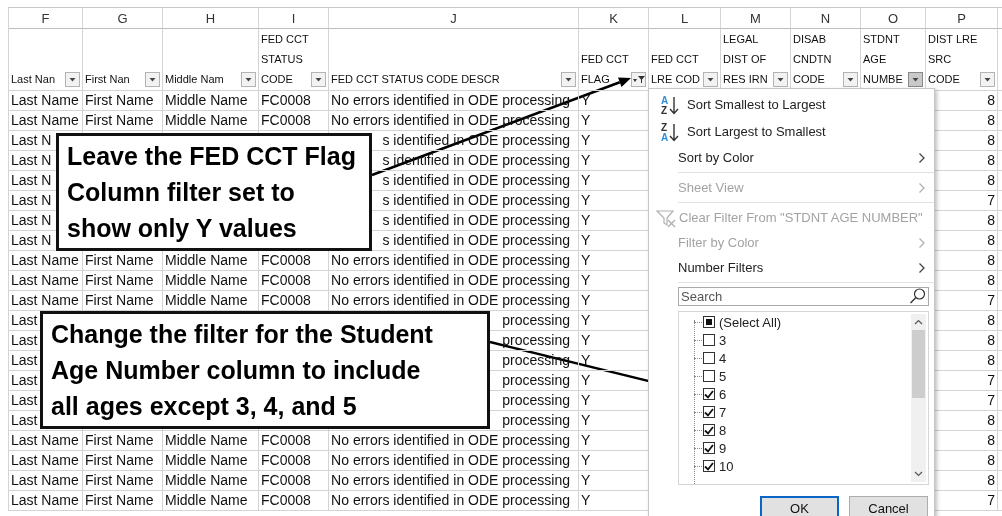  Describe the element at coordinates (799, 506) in the screenshot. I see `ok-button: OK` at that location.